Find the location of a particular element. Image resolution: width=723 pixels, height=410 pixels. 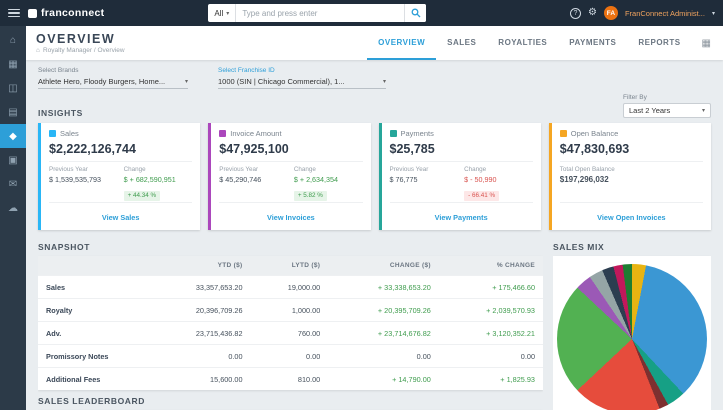

cell-value: + 175,466.60 is located at coordinates (490, 287).